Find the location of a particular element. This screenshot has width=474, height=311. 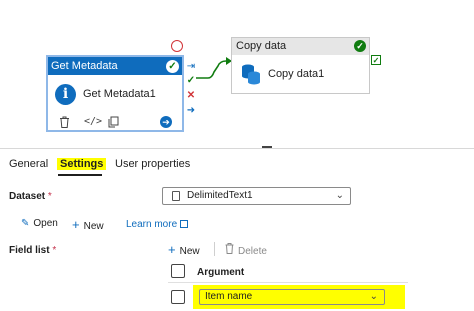

arrow-right-circle-icon: ➔ is located at coordinates (166, 122).